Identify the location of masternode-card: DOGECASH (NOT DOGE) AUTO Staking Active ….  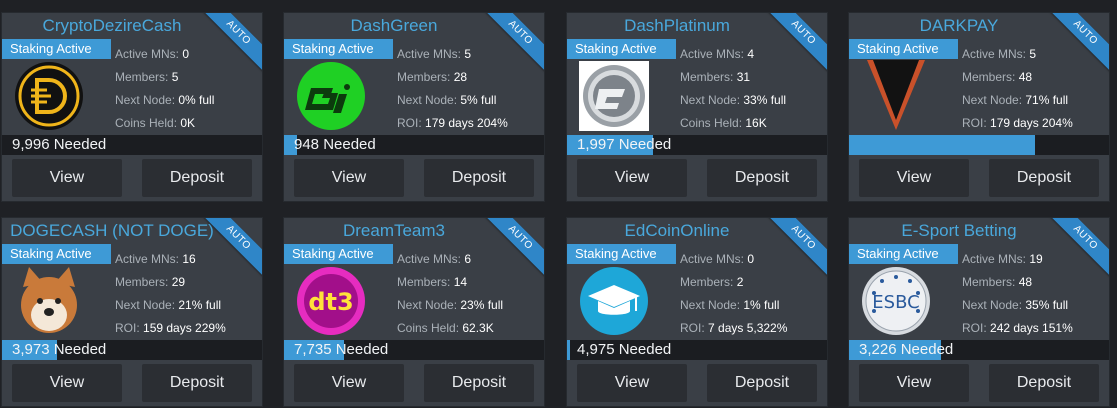
(132, 312).